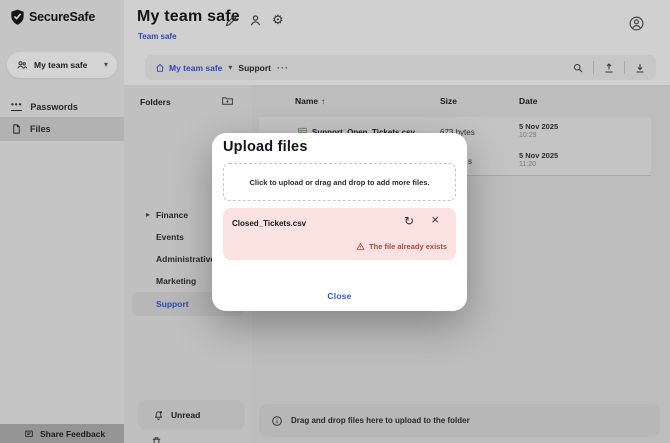  Describe the element at coordinates (269, 223) in the screenshot. I see `upload-filename: Closed_Tickets.csv` at that location.